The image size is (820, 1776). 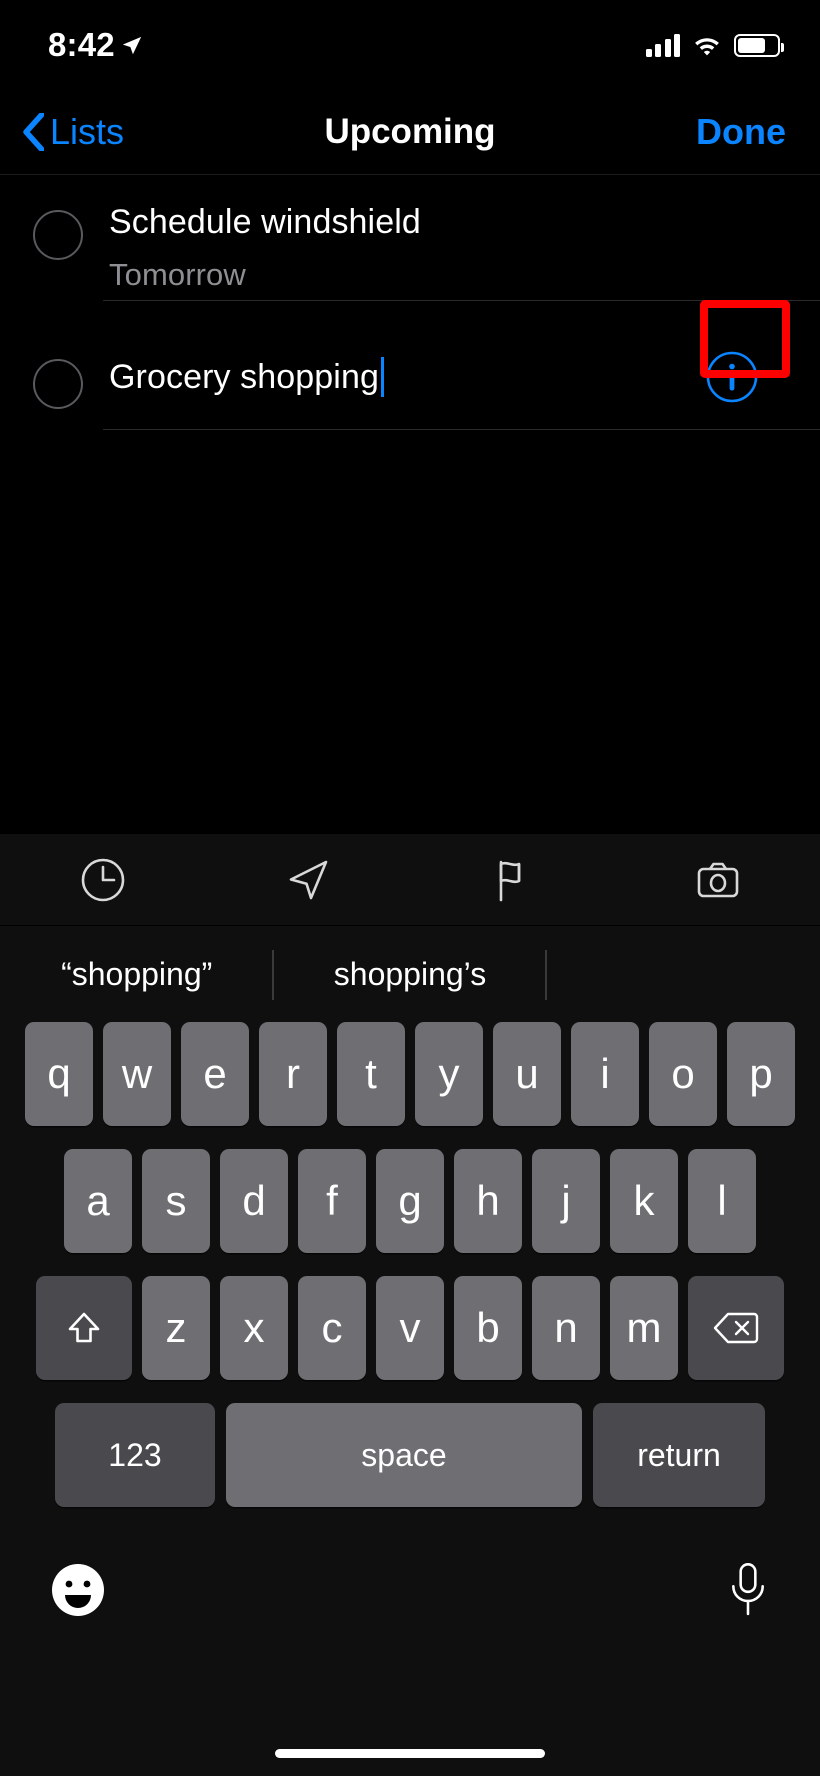 What do you see at coordinates (748, 1590) in the screenshot?
I see `microphone-icon` at bounding box center [748, 1590].